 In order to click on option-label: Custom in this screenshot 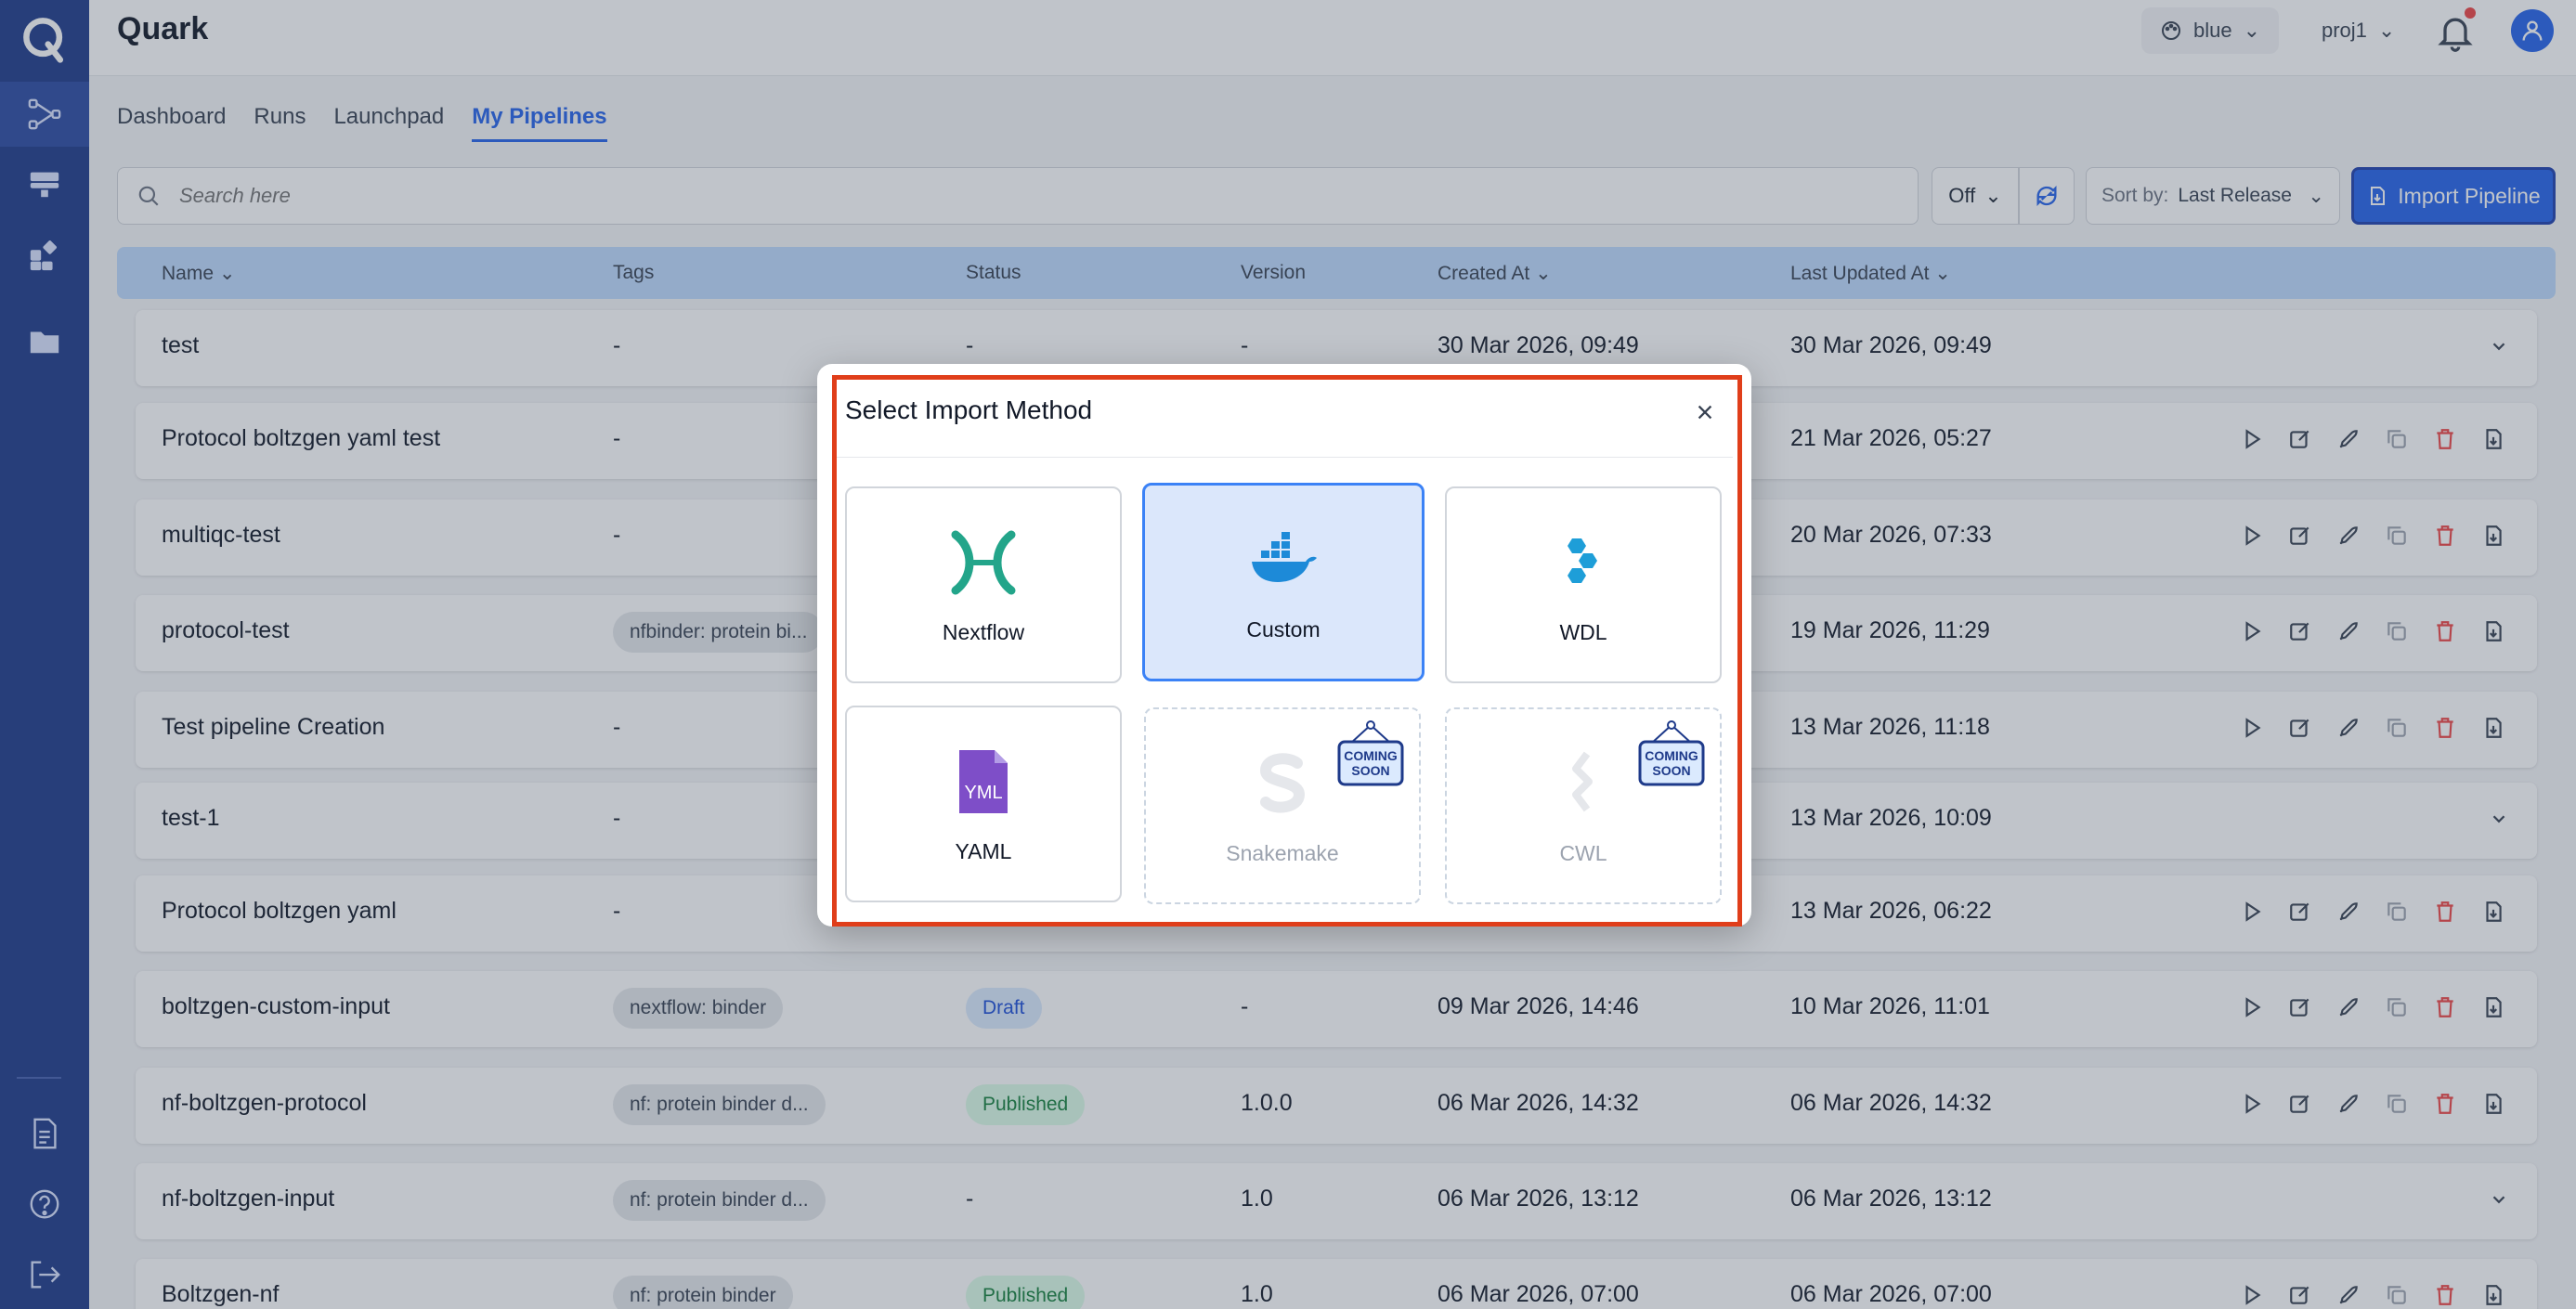, I will do `click(1283, 629)`.